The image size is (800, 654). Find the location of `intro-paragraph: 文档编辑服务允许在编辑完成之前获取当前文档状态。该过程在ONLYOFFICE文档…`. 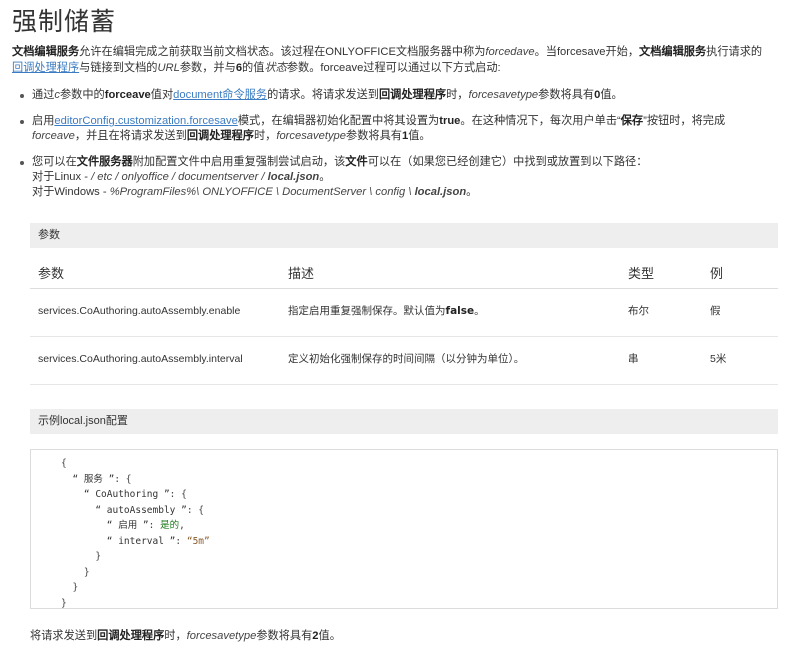

intro-paragraph: 文档编辑服务允许在编辑完成之前获取当前文档状态。该过程在ONLYOFFICE文档… is located at coordinates (387, 60).